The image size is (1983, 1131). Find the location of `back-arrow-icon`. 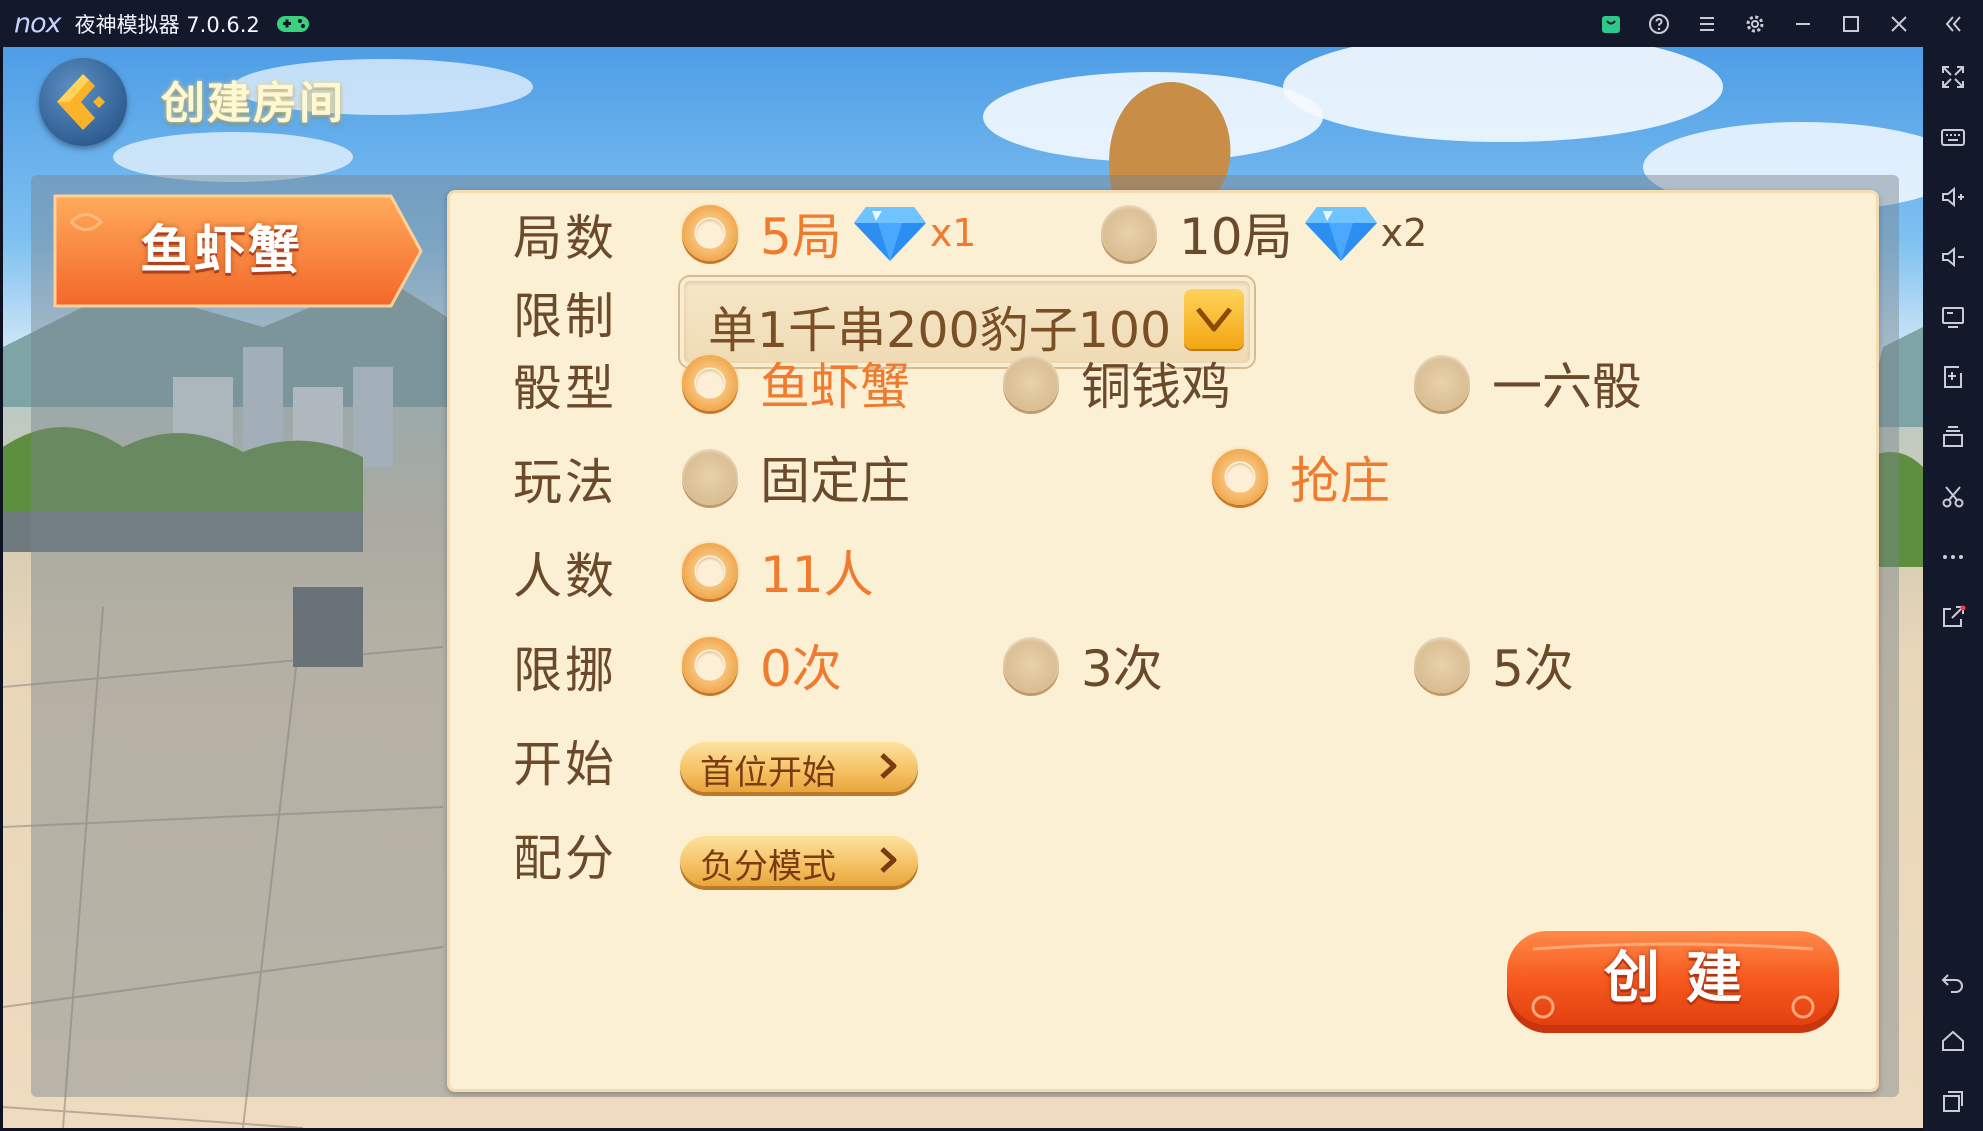

back-arrow-icon is located at coordinates (81, 102).